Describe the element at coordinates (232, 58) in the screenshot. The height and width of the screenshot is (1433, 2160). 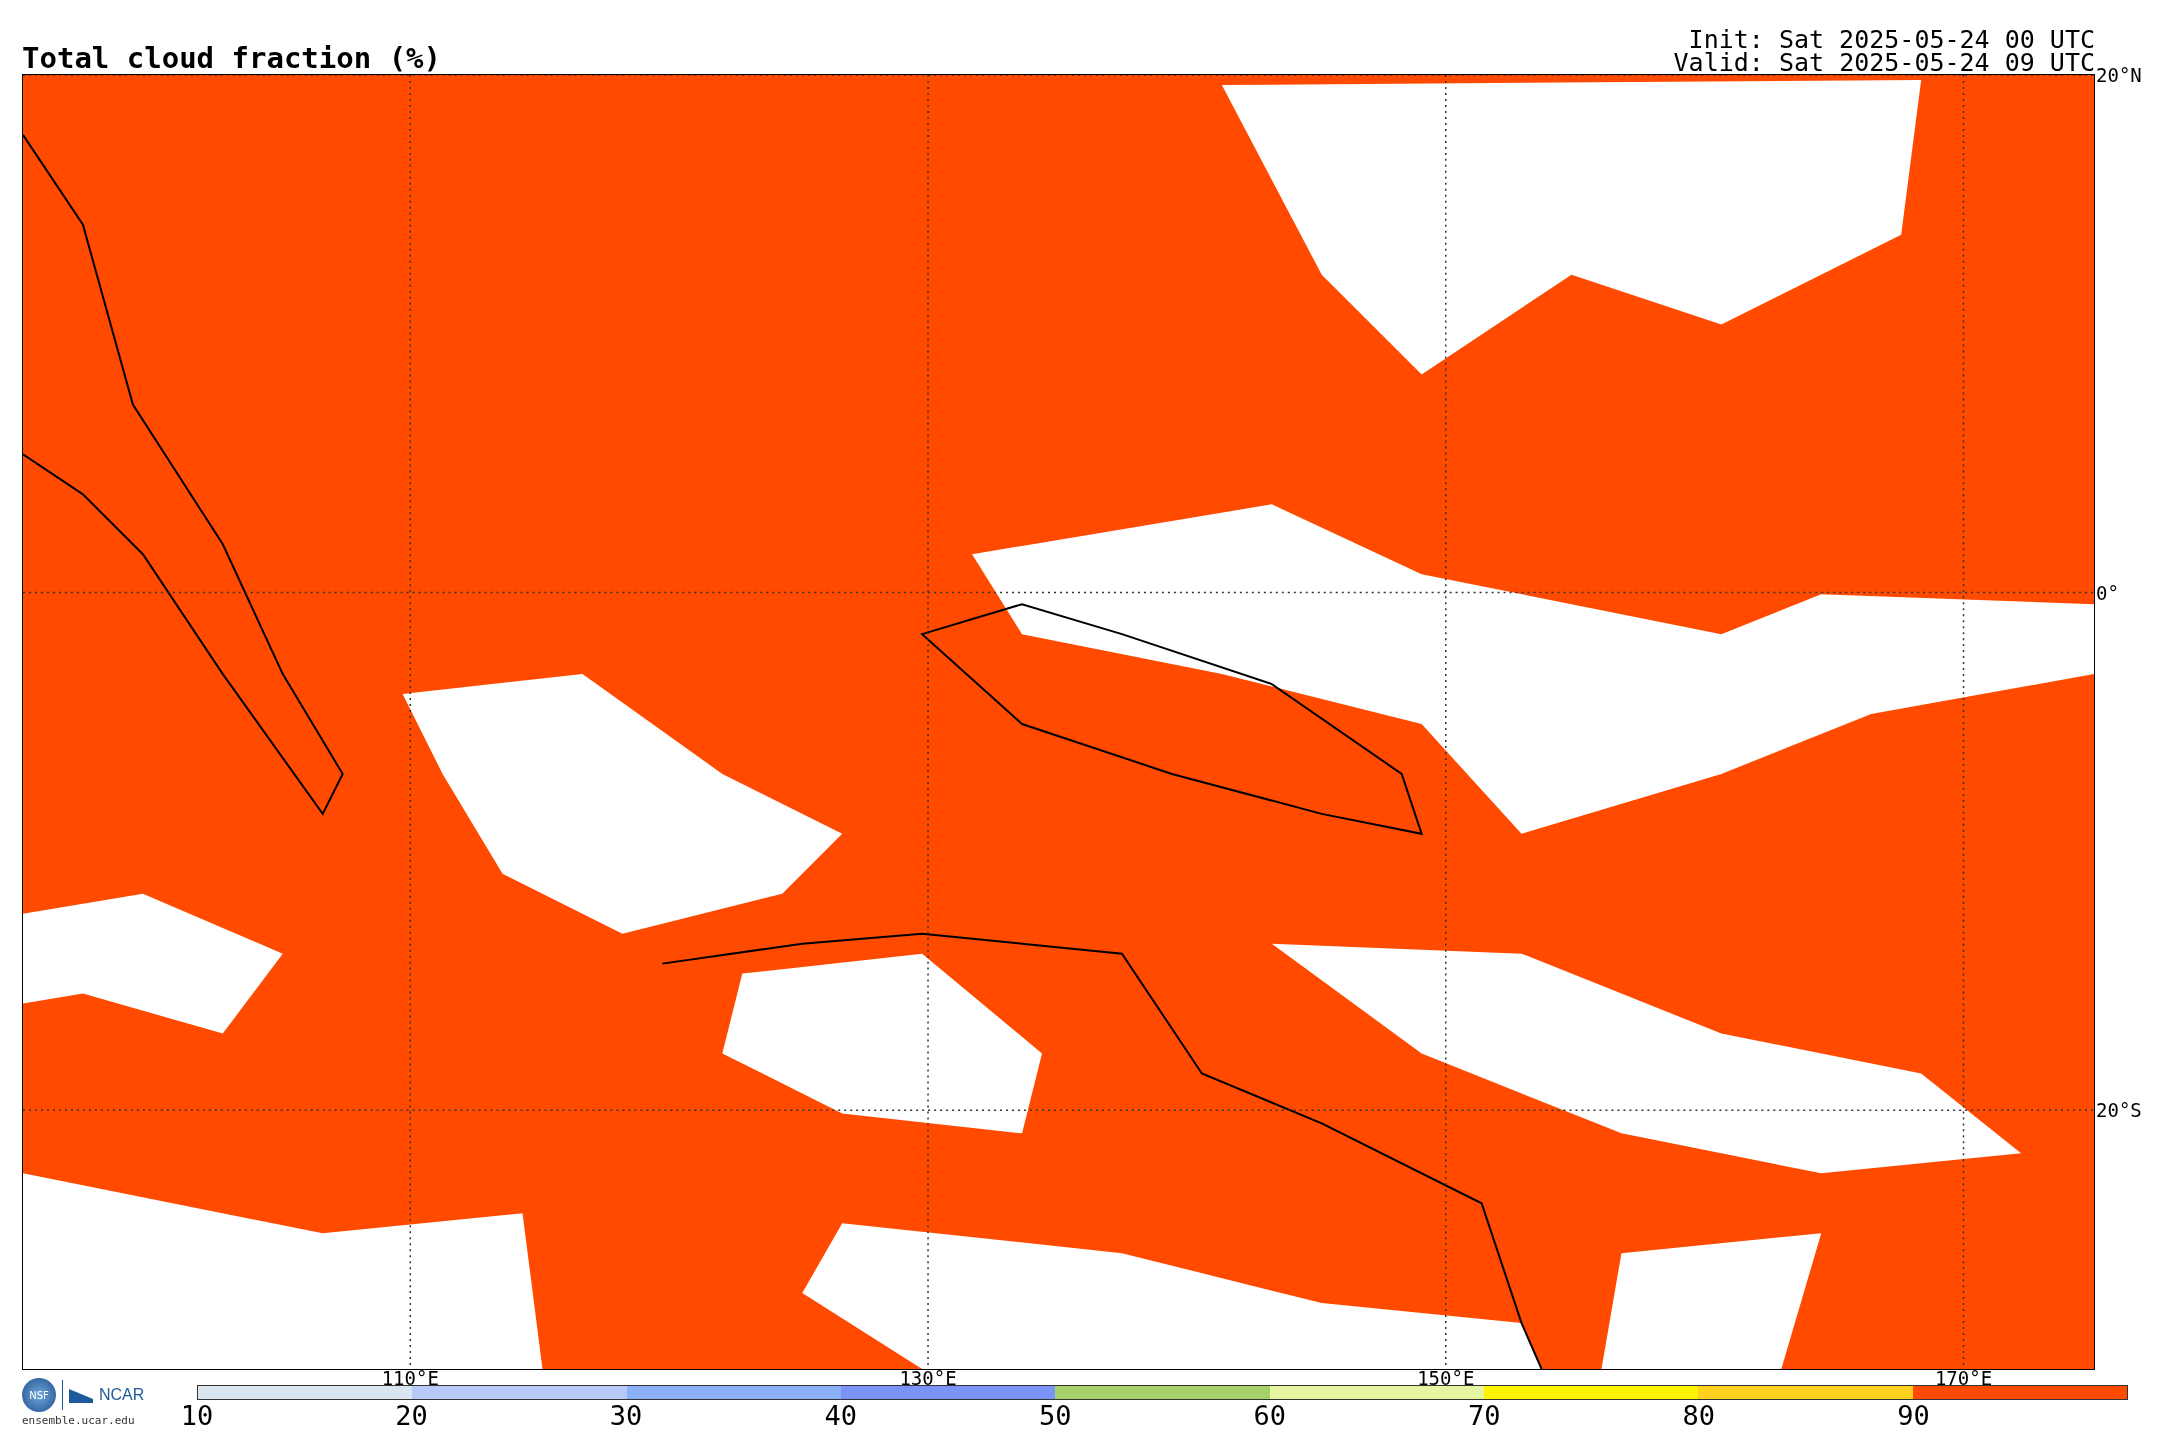
I see `chart-title: Total cloud fraction (%)` at that location.